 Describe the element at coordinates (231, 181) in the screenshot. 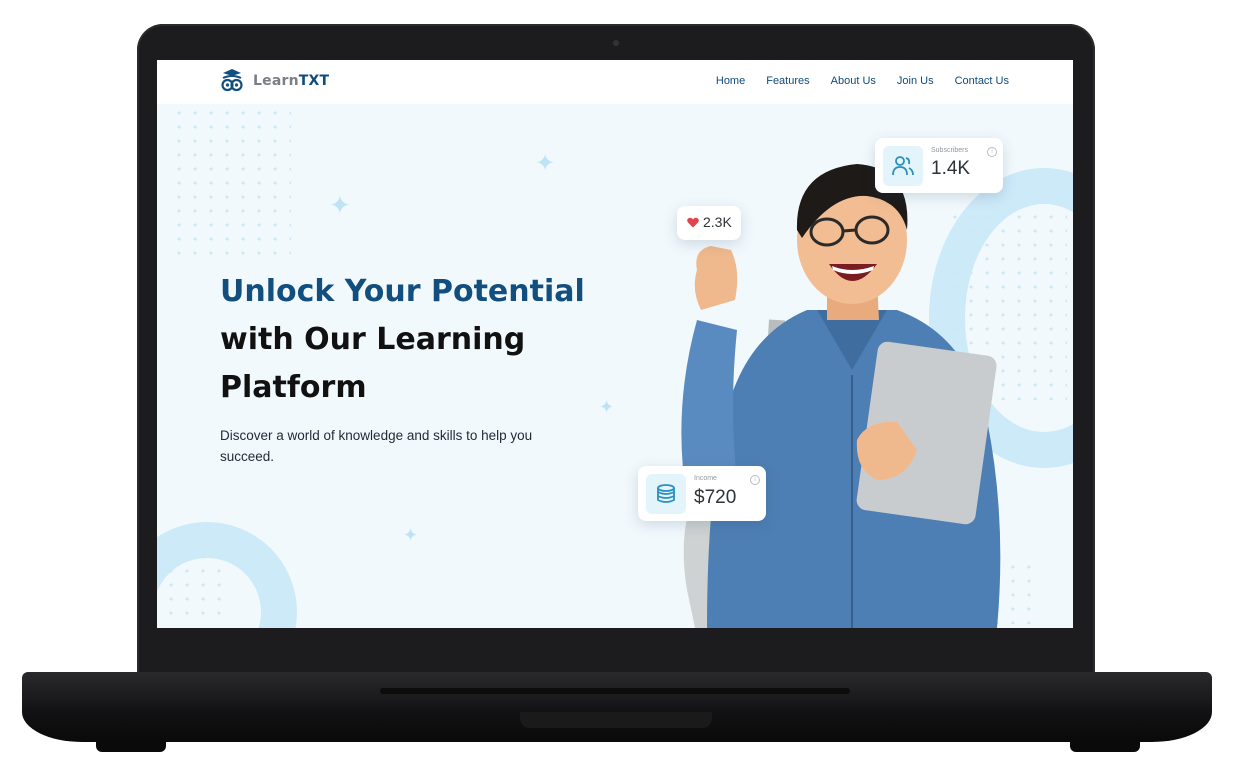

I see `dot-pattern-top-left` at that location.